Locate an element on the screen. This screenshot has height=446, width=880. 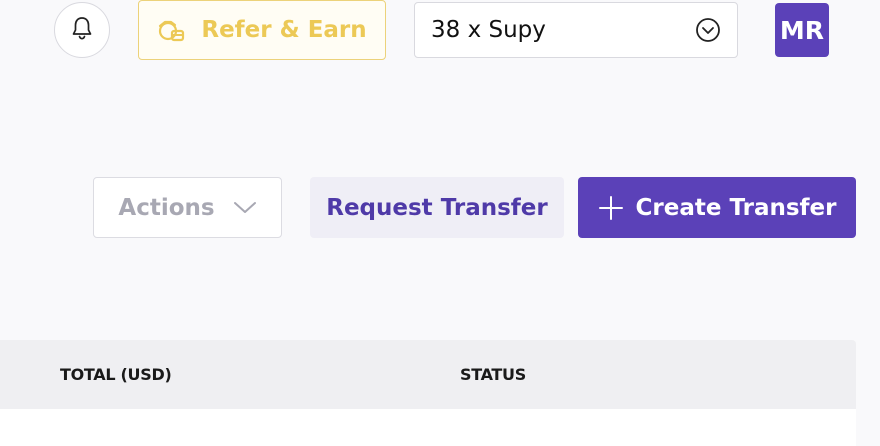
column-header-status: STATUS is located at coordinates (493, 374).